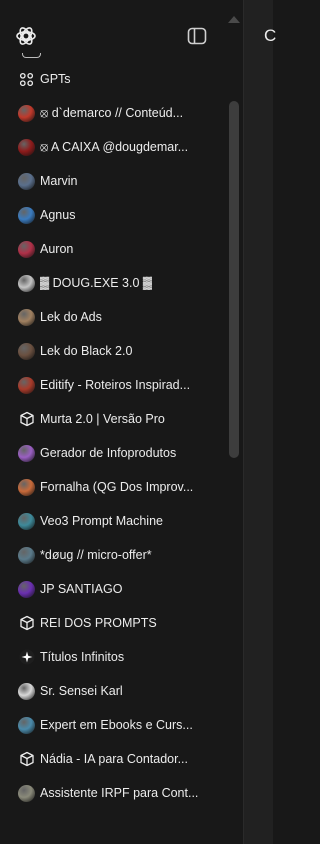 The image size is (320, 844). What do you see at coordinates (81, 589) in the screenshot?
I see `sidebar-item-label: JP SANTIAGO` at bounding box center [81, 589].